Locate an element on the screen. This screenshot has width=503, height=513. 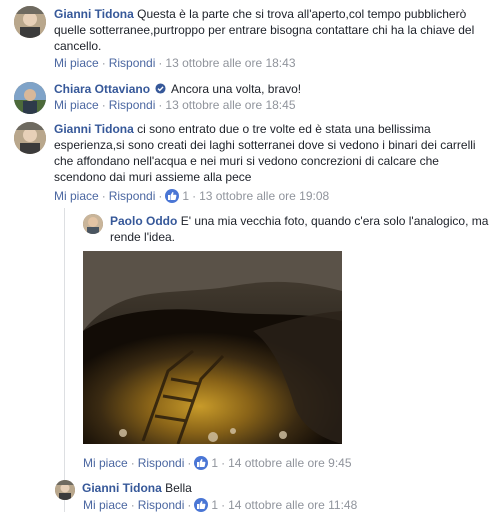
comment-text: Ancora una volta, bravo! is located at coordinates (236, 89).